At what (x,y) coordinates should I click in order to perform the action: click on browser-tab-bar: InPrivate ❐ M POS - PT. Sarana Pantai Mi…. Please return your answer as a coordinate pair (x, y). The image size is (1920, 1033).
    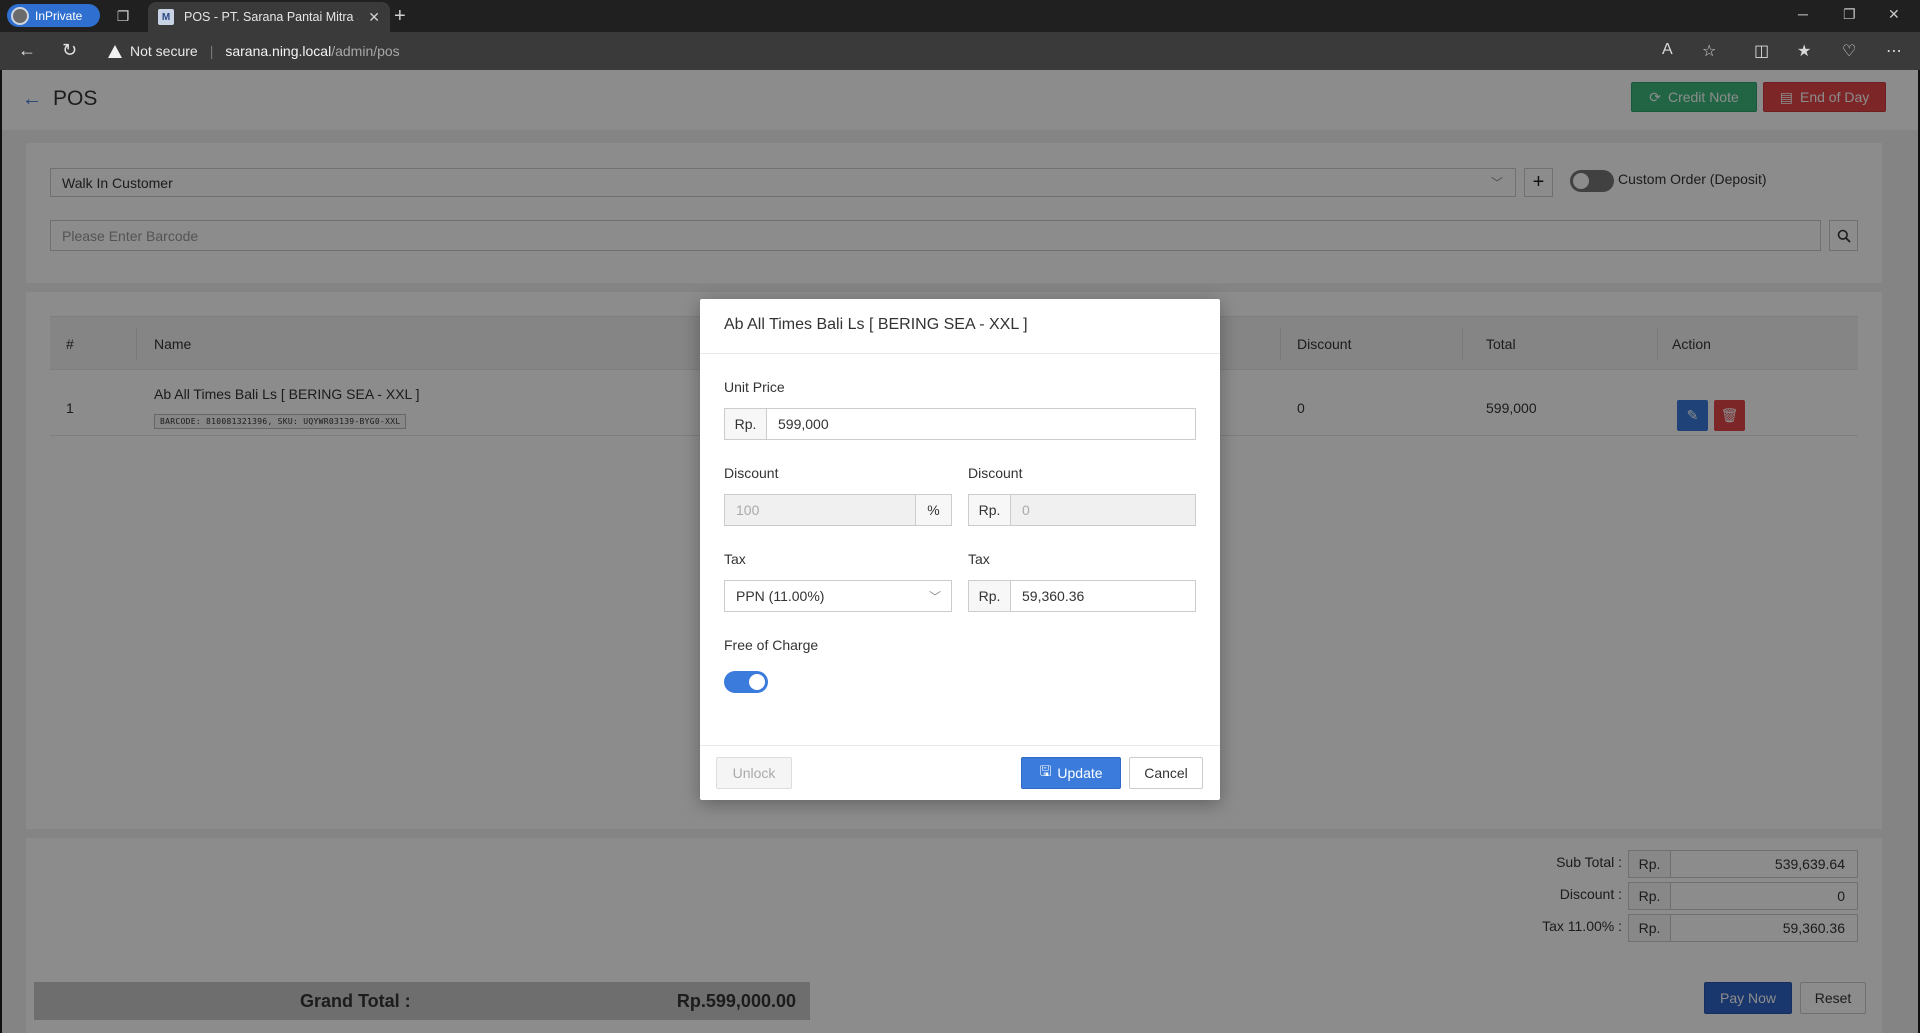
    Looking at the image, I should click on (960, 16).